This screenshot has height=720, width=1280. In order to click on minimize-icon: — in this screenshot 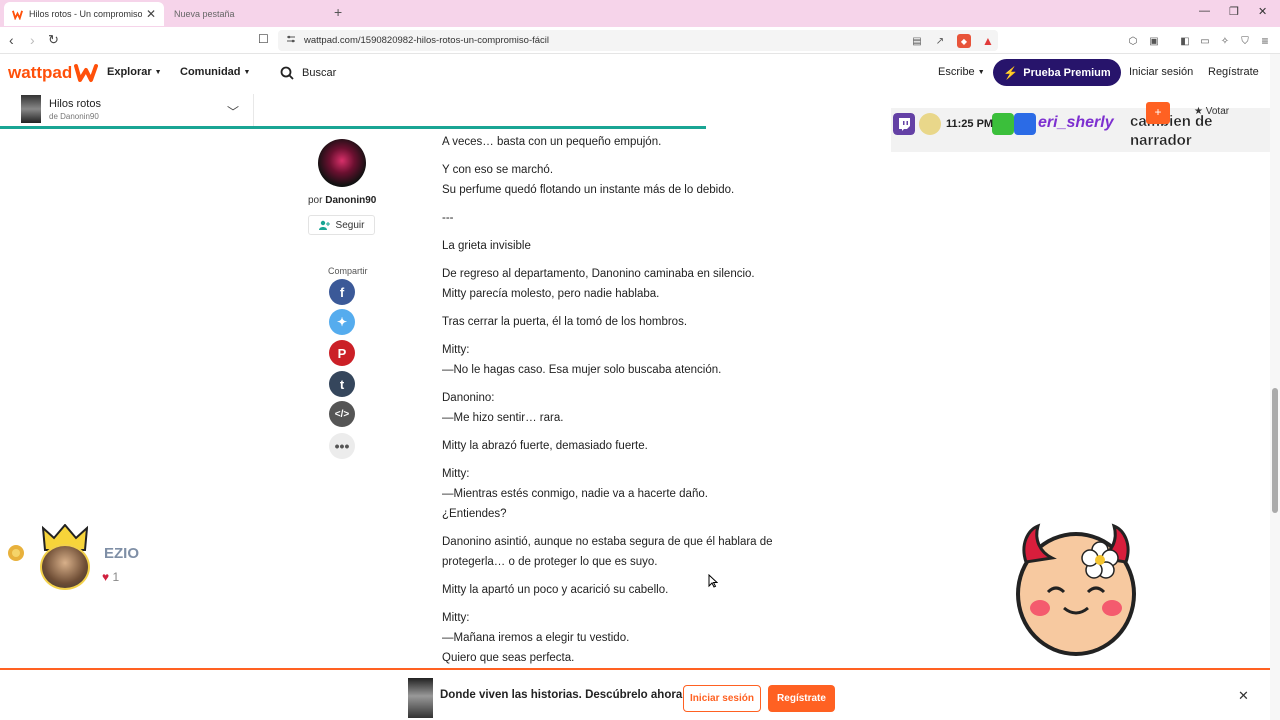, I will do `click(1204, 11)`.